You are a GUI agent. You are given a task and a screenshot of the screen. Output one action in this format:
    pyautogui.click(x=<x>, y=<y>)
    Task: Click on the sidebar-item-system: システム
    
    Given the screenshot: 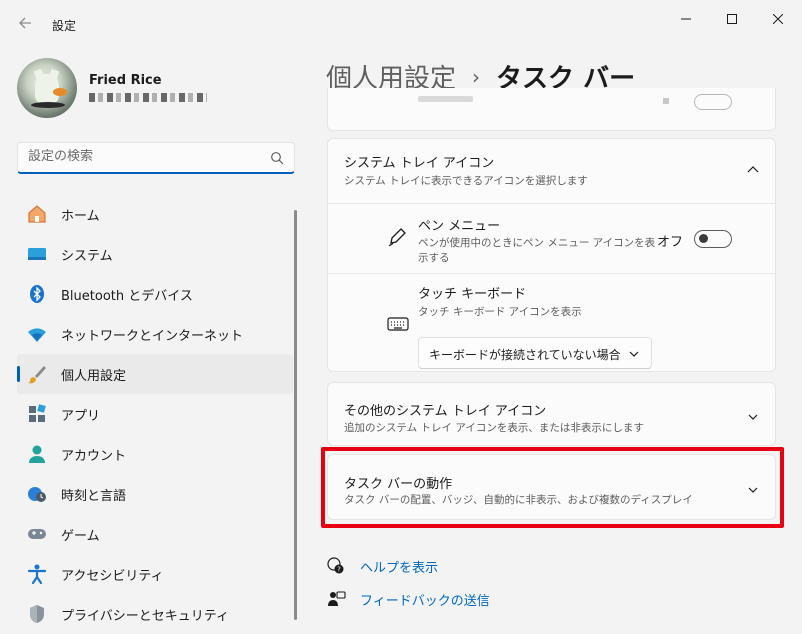 What is the action you would take?
    pyautogui.click(x=155, y=254)
    